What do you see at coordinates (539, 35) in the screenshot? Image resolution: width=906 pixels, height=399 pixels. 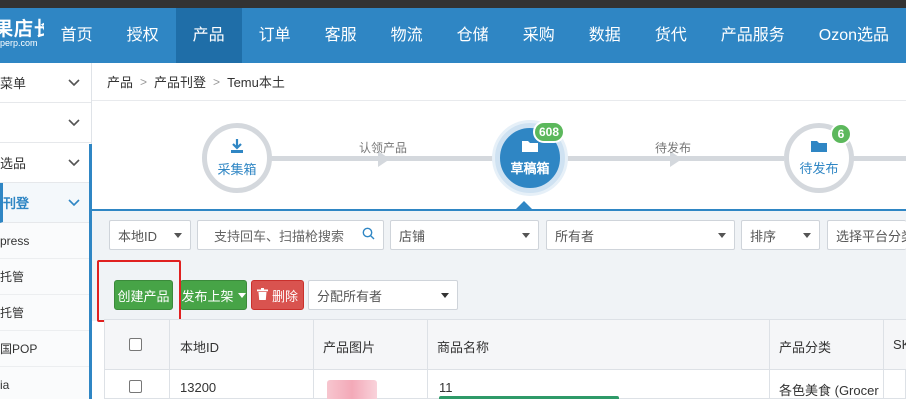 I see `nav-purchasing: 采购` at bounding box center [539, 35].